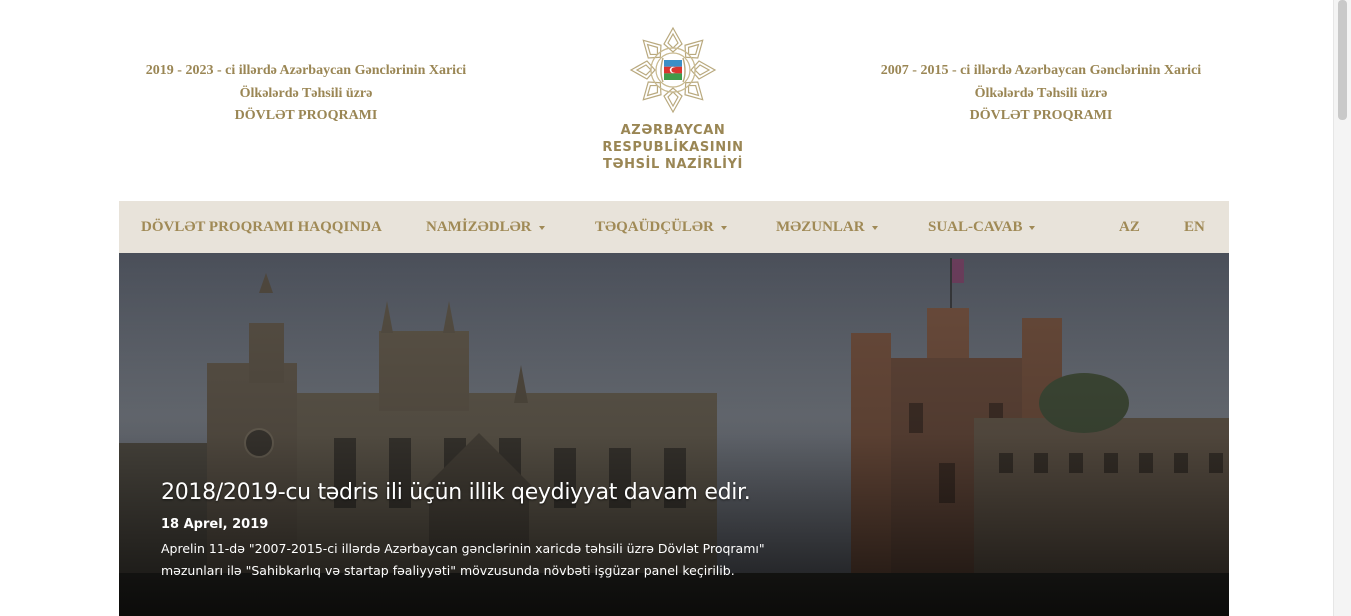 The height and width of the screenshot is (616, 1351). What do you see at coordinates (215, 524) in the screenshot?
I see `hero-date: 18 Aprel, 2019` at bounding box center [215, 524].